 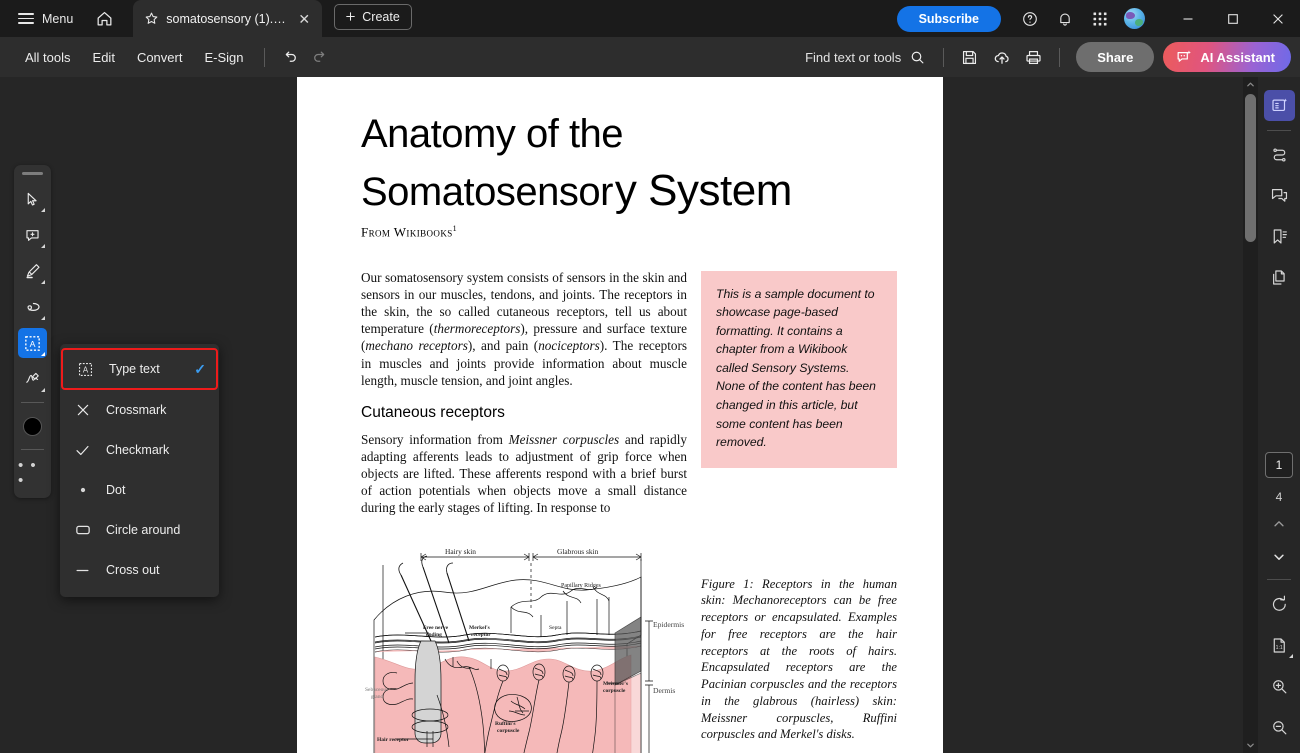 I want to click on organize-pages-button, so click(x=1279, y=105).